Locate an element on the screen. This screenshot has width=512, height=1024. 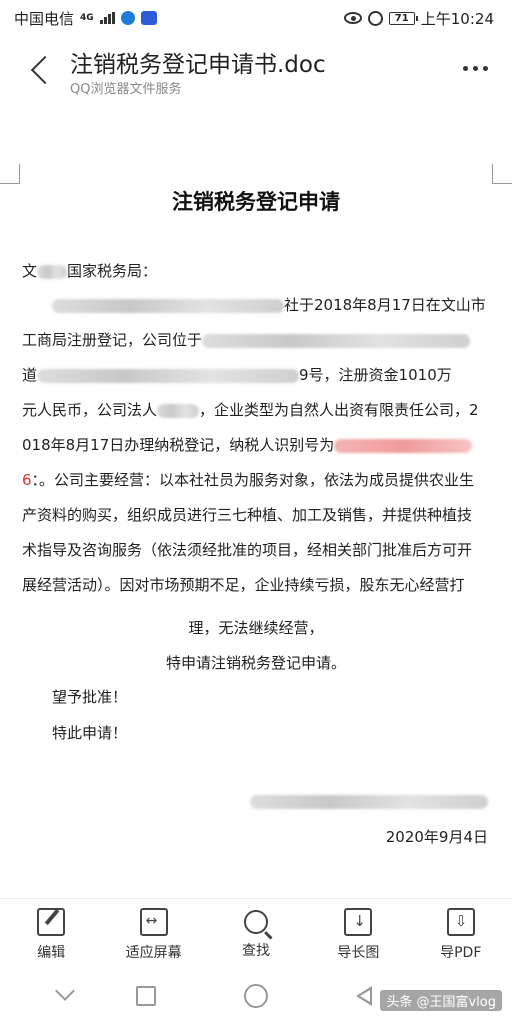
body-line-1: 社于2018年8月17日在文山市 is located at coordinates (269, 304).